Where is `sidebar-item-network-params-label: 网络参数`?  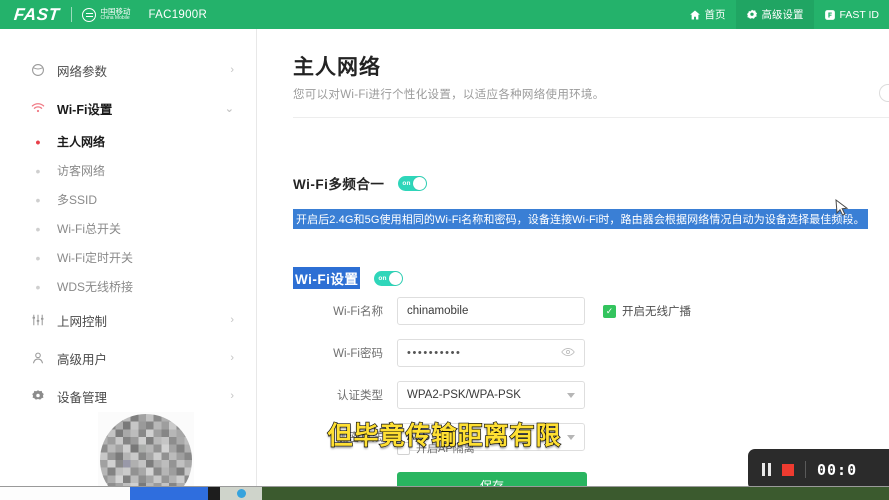 sidebar-item-network-params-label: 网络参数 is located at coordinates (82, 71).